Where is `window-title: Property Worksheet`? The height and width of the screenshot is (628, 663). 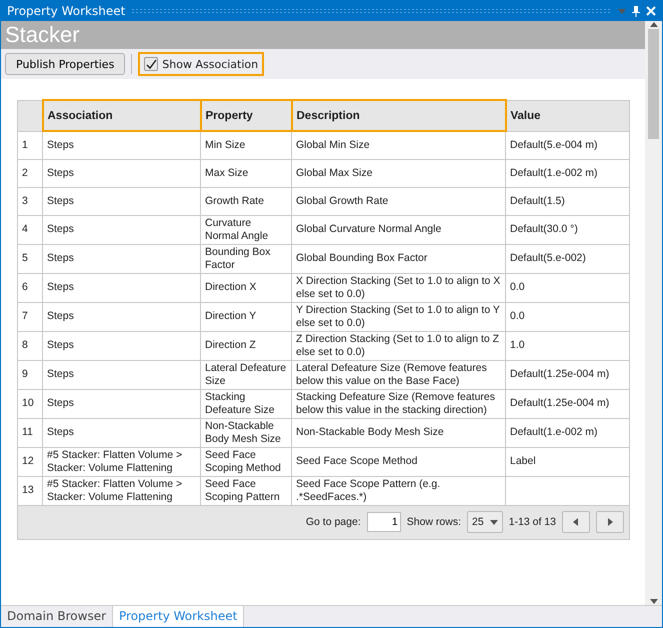
window-title: Property Worksheet is located at coordinates (66, 11).